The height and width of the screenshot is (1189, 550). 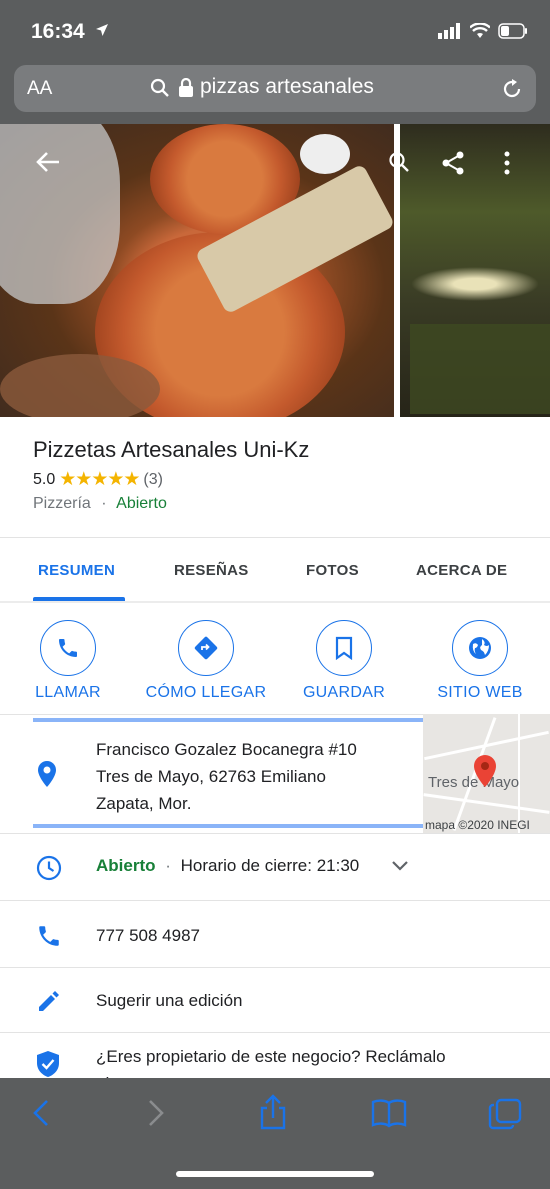 I want to click on home-indicator, so click(x=275, y=1174).